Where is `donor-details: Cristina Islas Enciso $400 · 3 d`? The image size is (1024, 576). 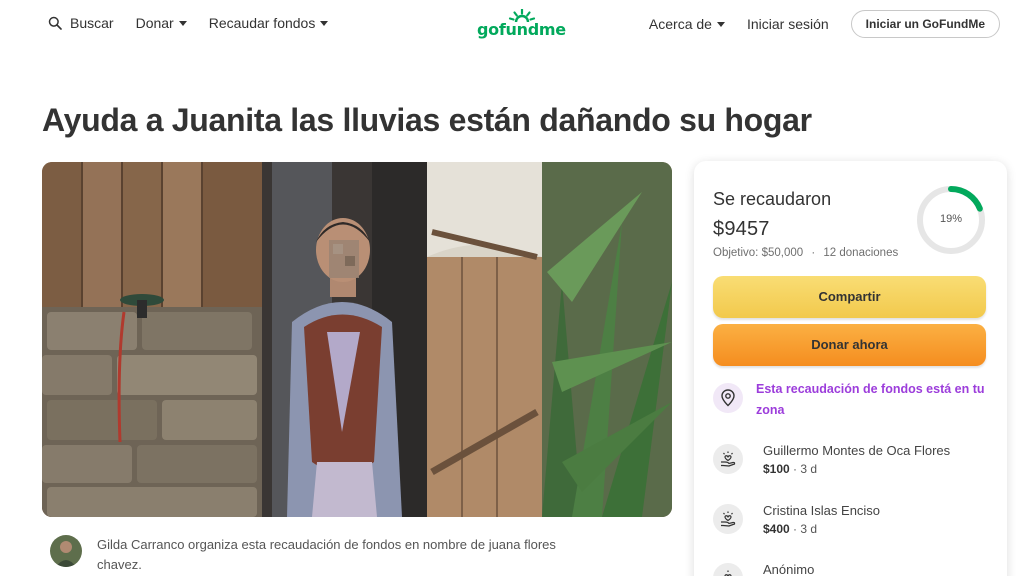 donor-details: Cristina Islas Enciso $400 · 3 d is located at coordinates (821, 519).